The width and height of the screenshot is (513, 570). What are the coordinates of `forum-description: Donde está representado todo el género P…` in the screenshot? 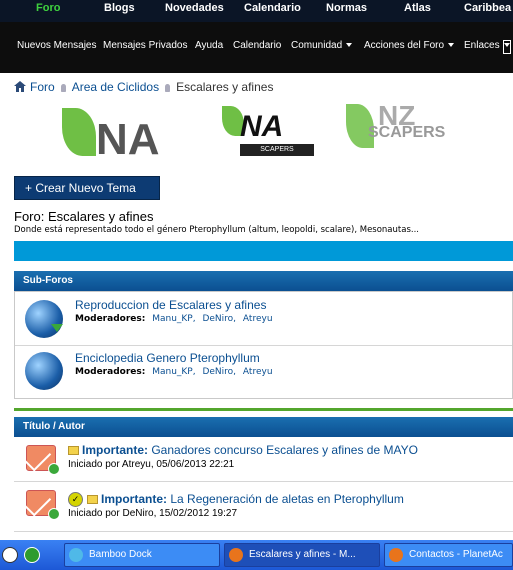 It's located at (216, 230).